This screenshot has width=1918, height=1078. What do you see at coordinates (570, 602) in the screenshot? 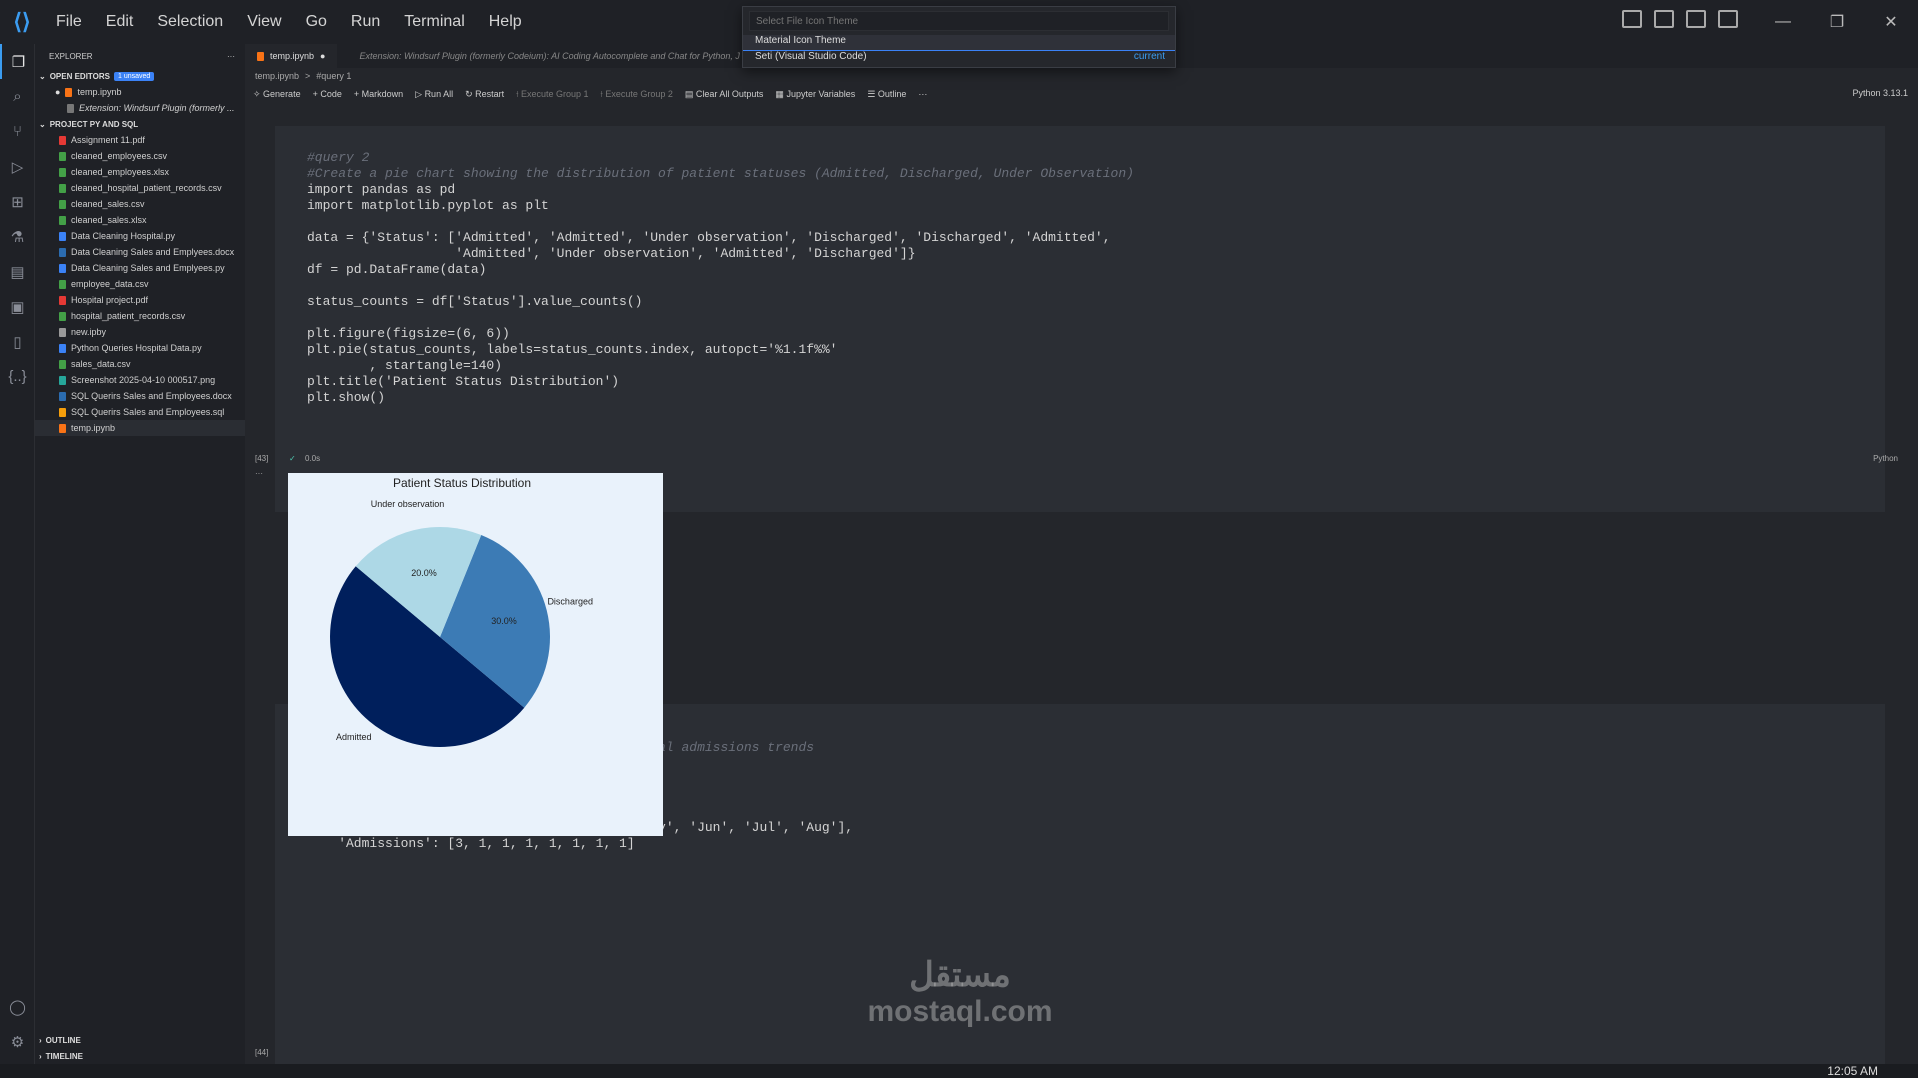
I see `pie-label: Discharged` at bounding box center [570, 602].